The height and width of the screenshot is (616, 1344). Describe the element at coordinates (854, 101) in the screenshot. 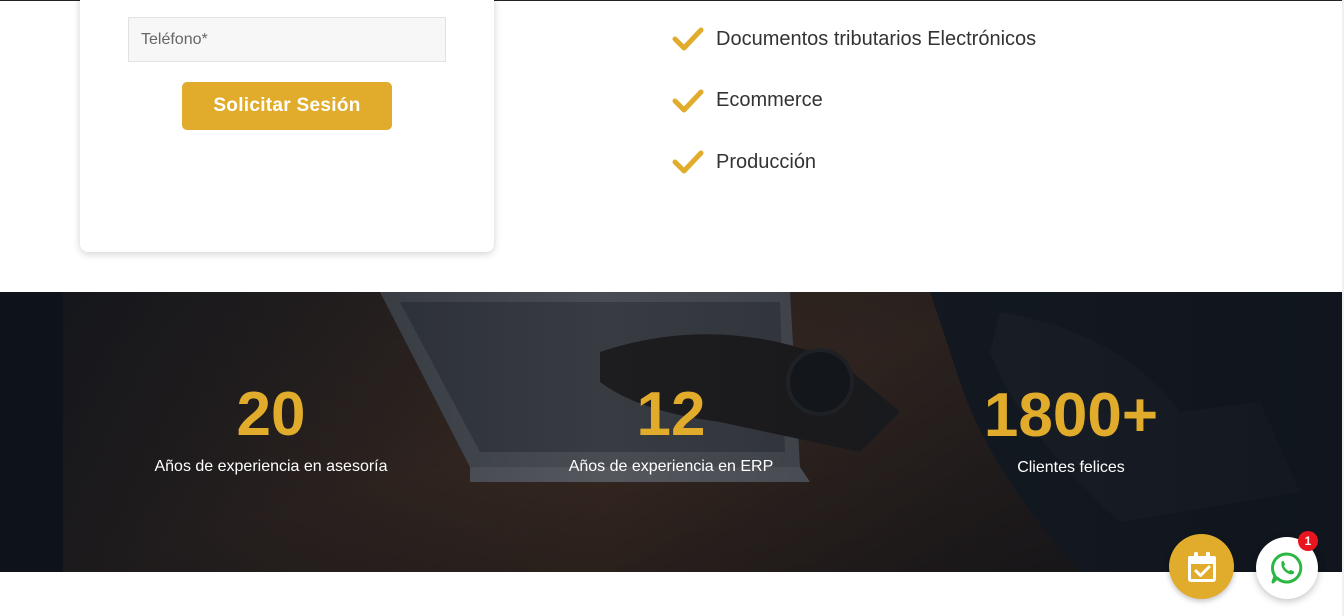

I see `feature-item: Ecommerce` at that location.